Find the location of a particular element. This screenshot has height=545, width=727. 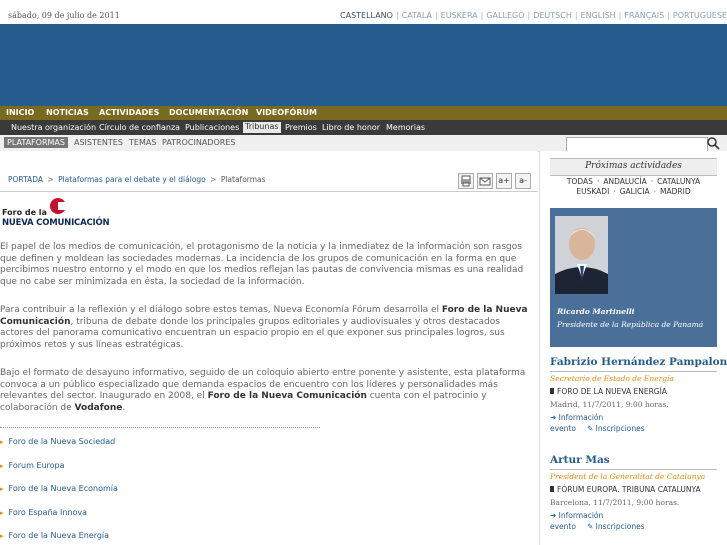

forum-link-label: Foro de la Nueva Energía is located at coordinates (59, 535).